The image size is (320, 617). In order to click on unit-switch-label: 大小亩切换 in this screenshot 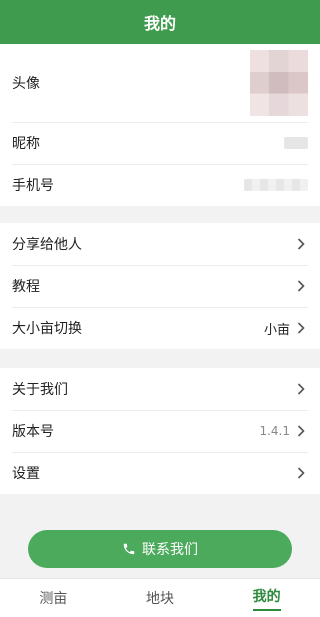, I will do `click(47, 329)`.